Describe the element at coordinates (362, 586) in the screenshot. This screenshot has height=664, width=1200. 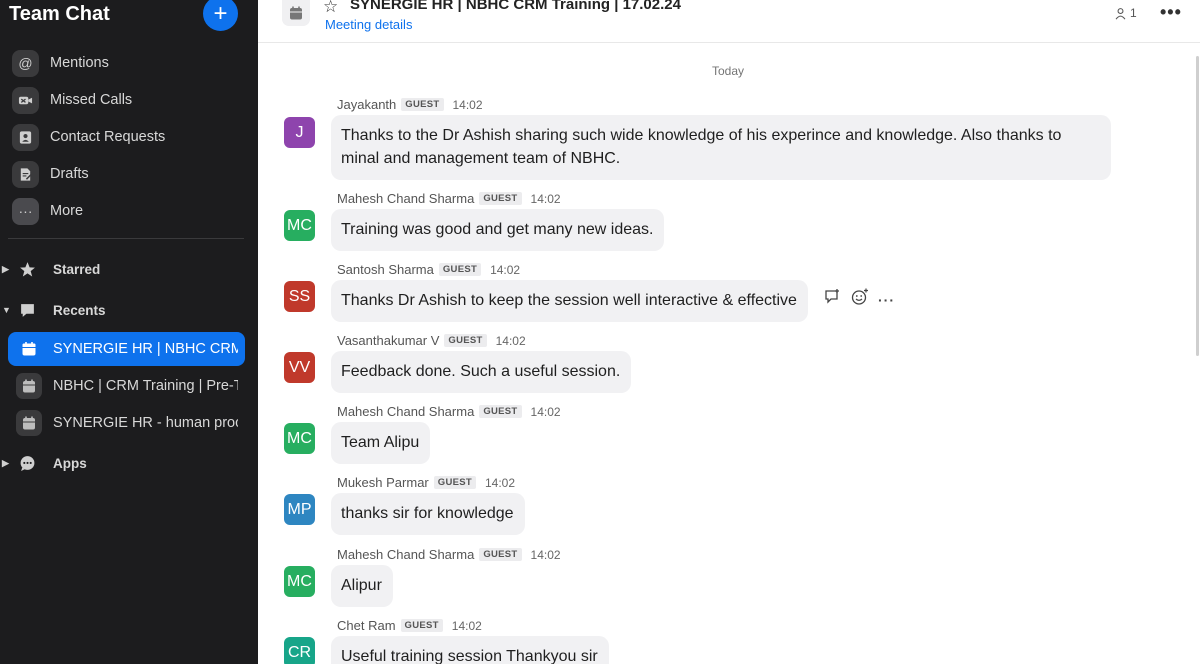
I see `message-bubble: Alipur` at that location.